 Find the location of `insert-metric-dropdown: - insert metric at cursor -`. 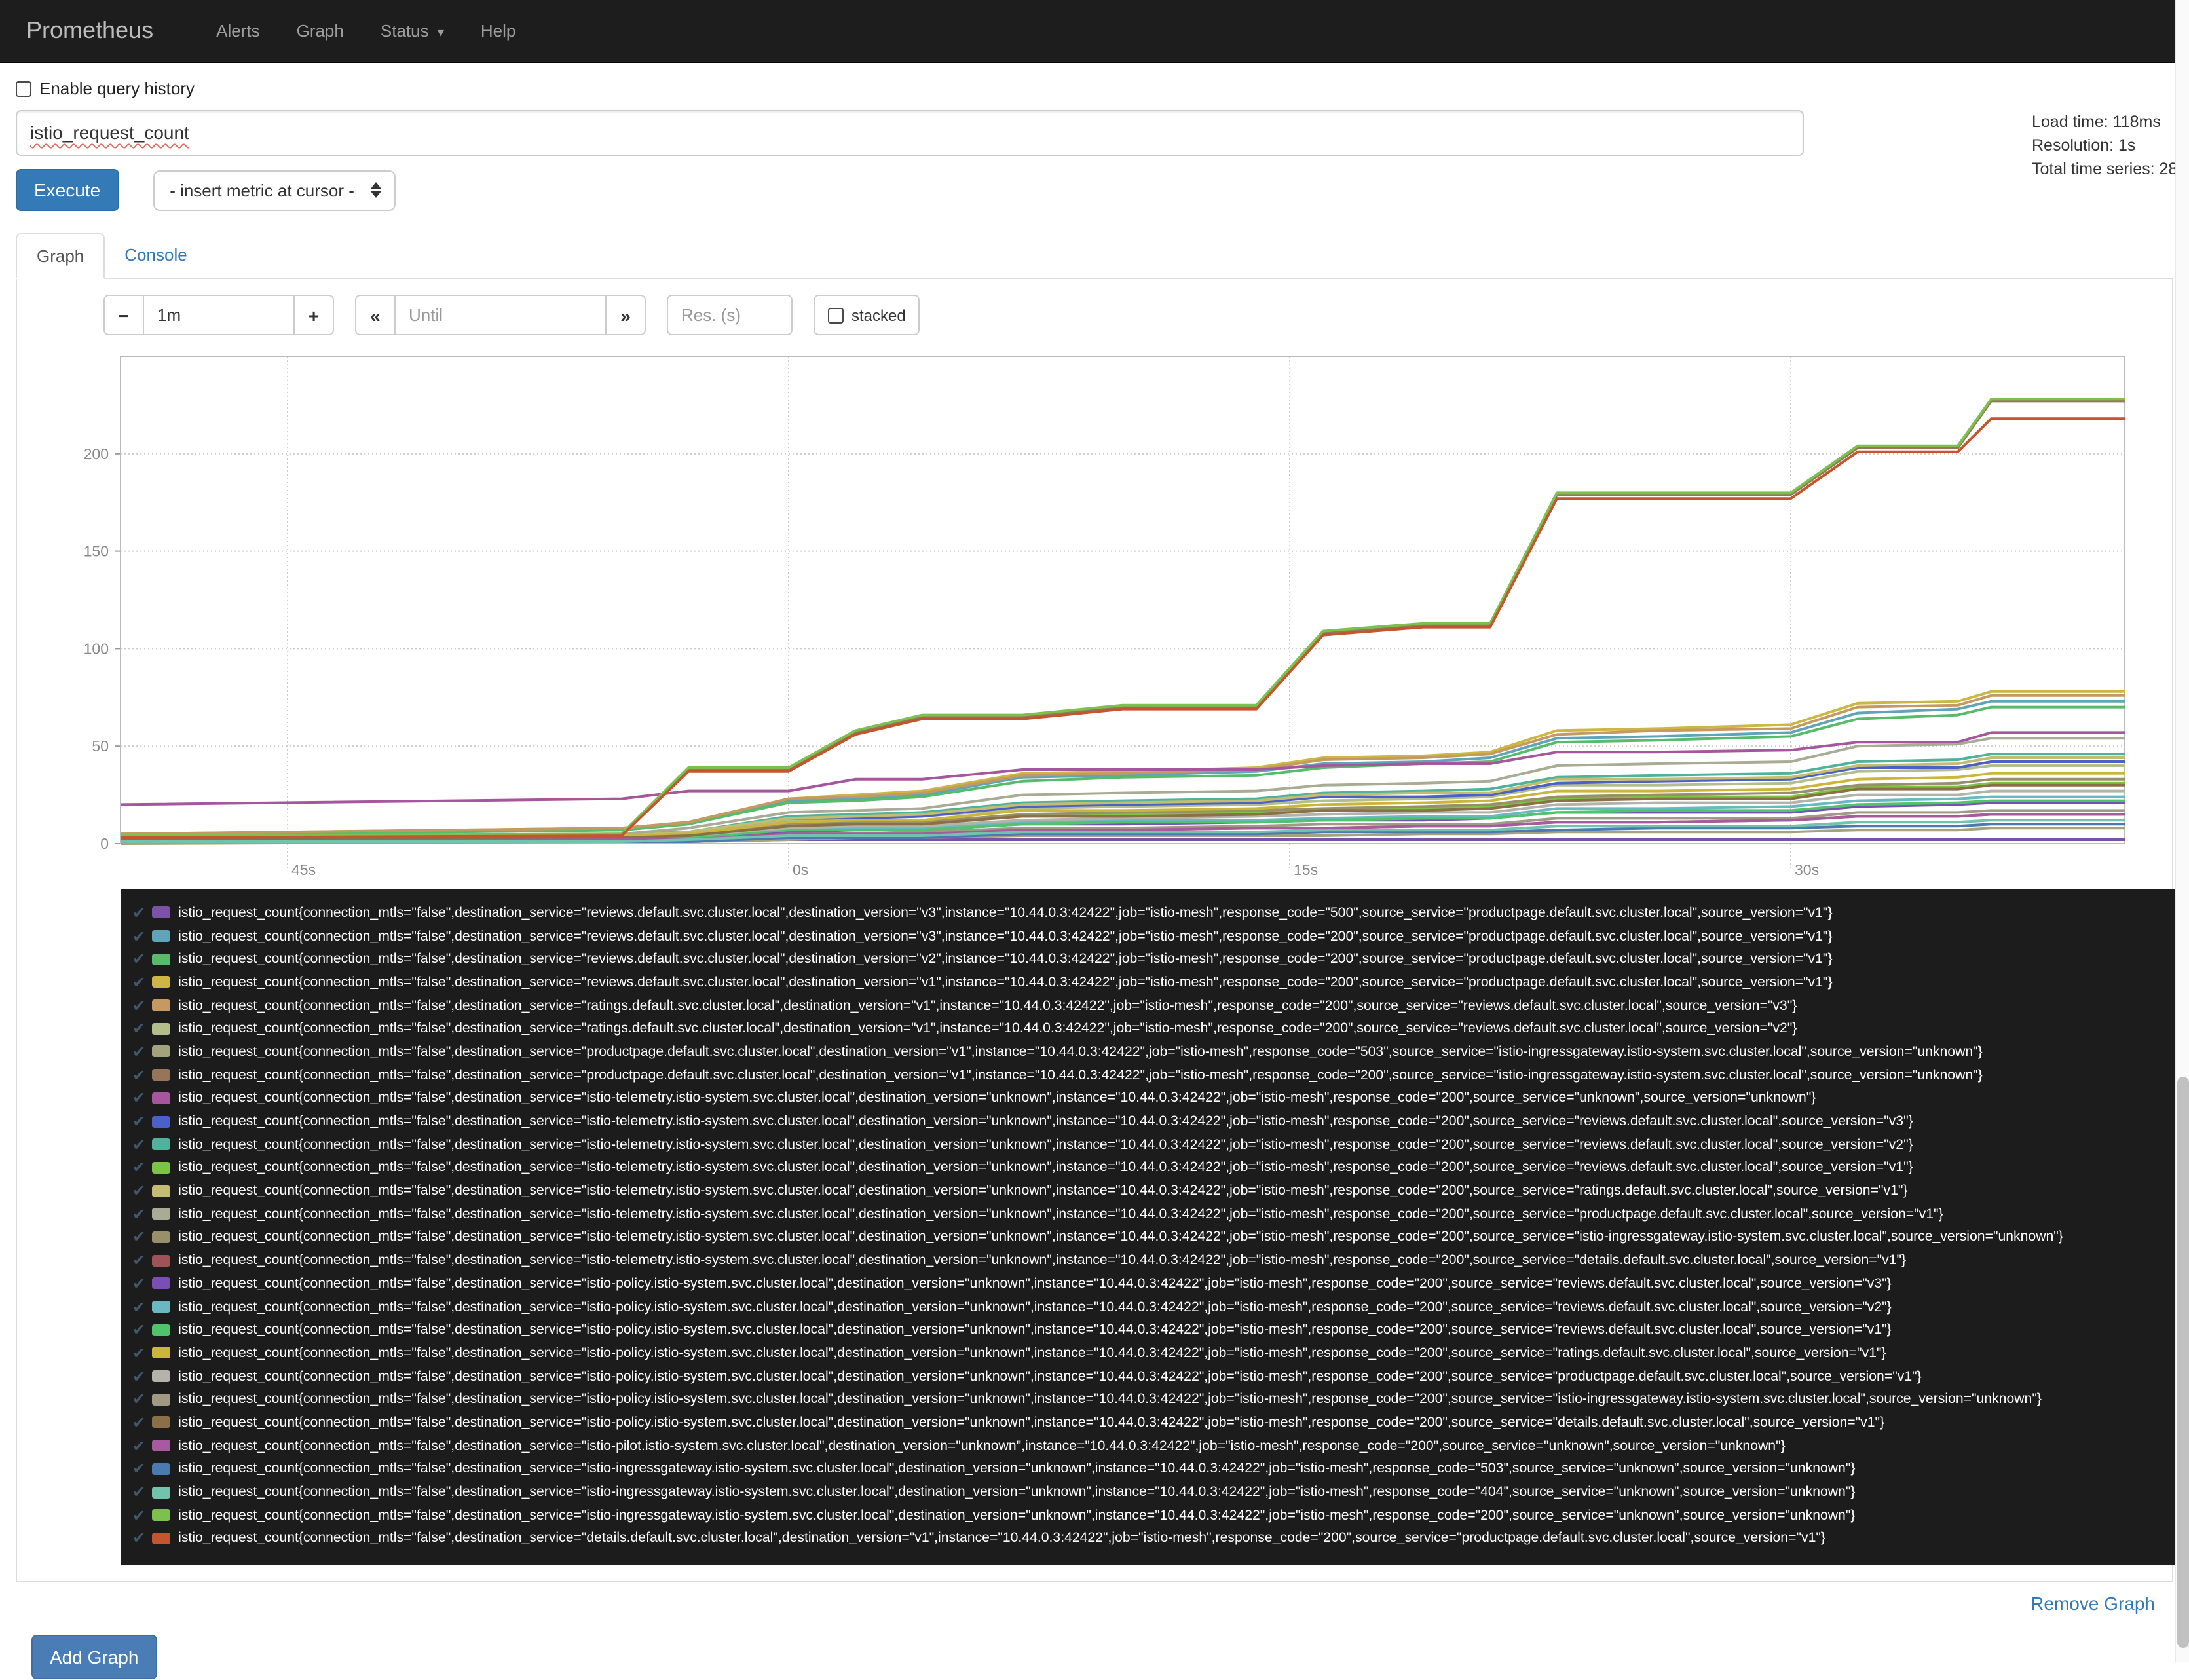

insert-metric-dropdown: - insert metric at cursor - is located at coordinates (274, 190).